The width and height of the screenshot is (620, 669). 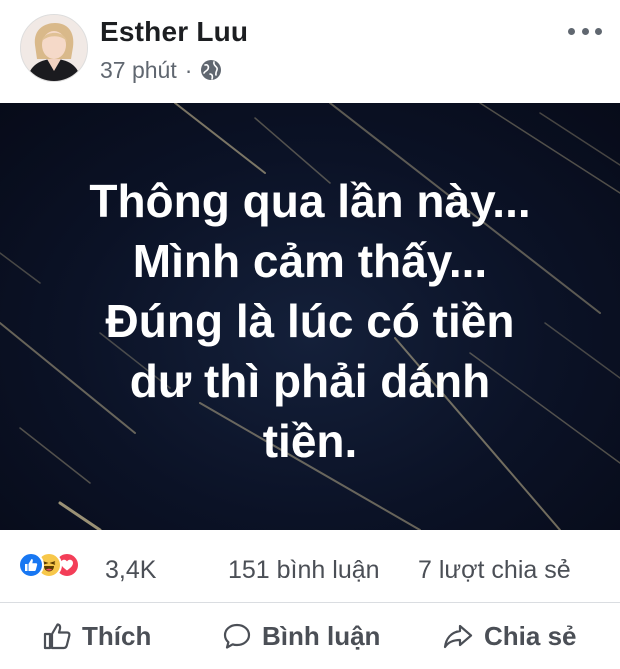 What do you see at coordinates (57, 636) in the screenshot?
I see `thumbs-up-icon` at bounding box center [57, 636].